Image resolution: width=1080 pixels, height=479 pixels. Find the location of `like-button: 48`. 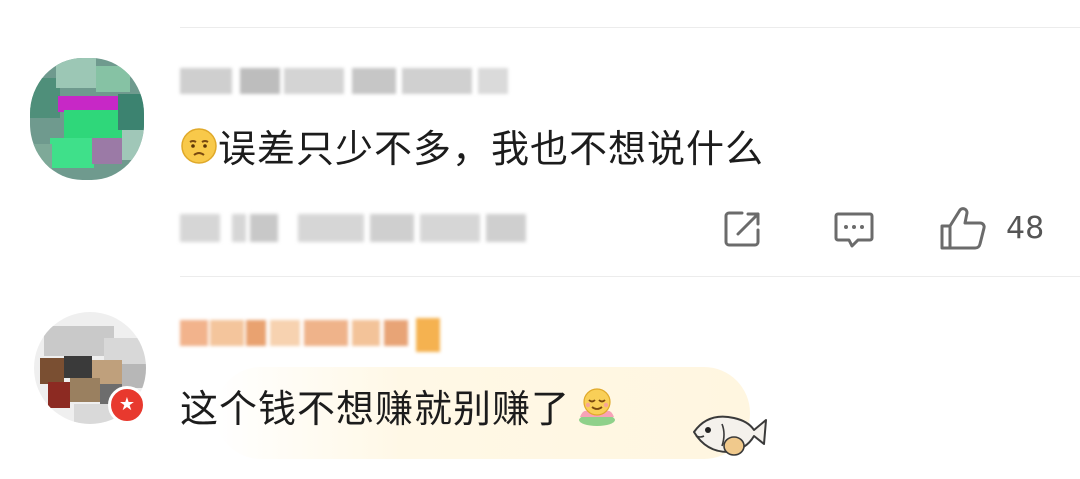

like-button: 48 is located at coordinates (993, 229).